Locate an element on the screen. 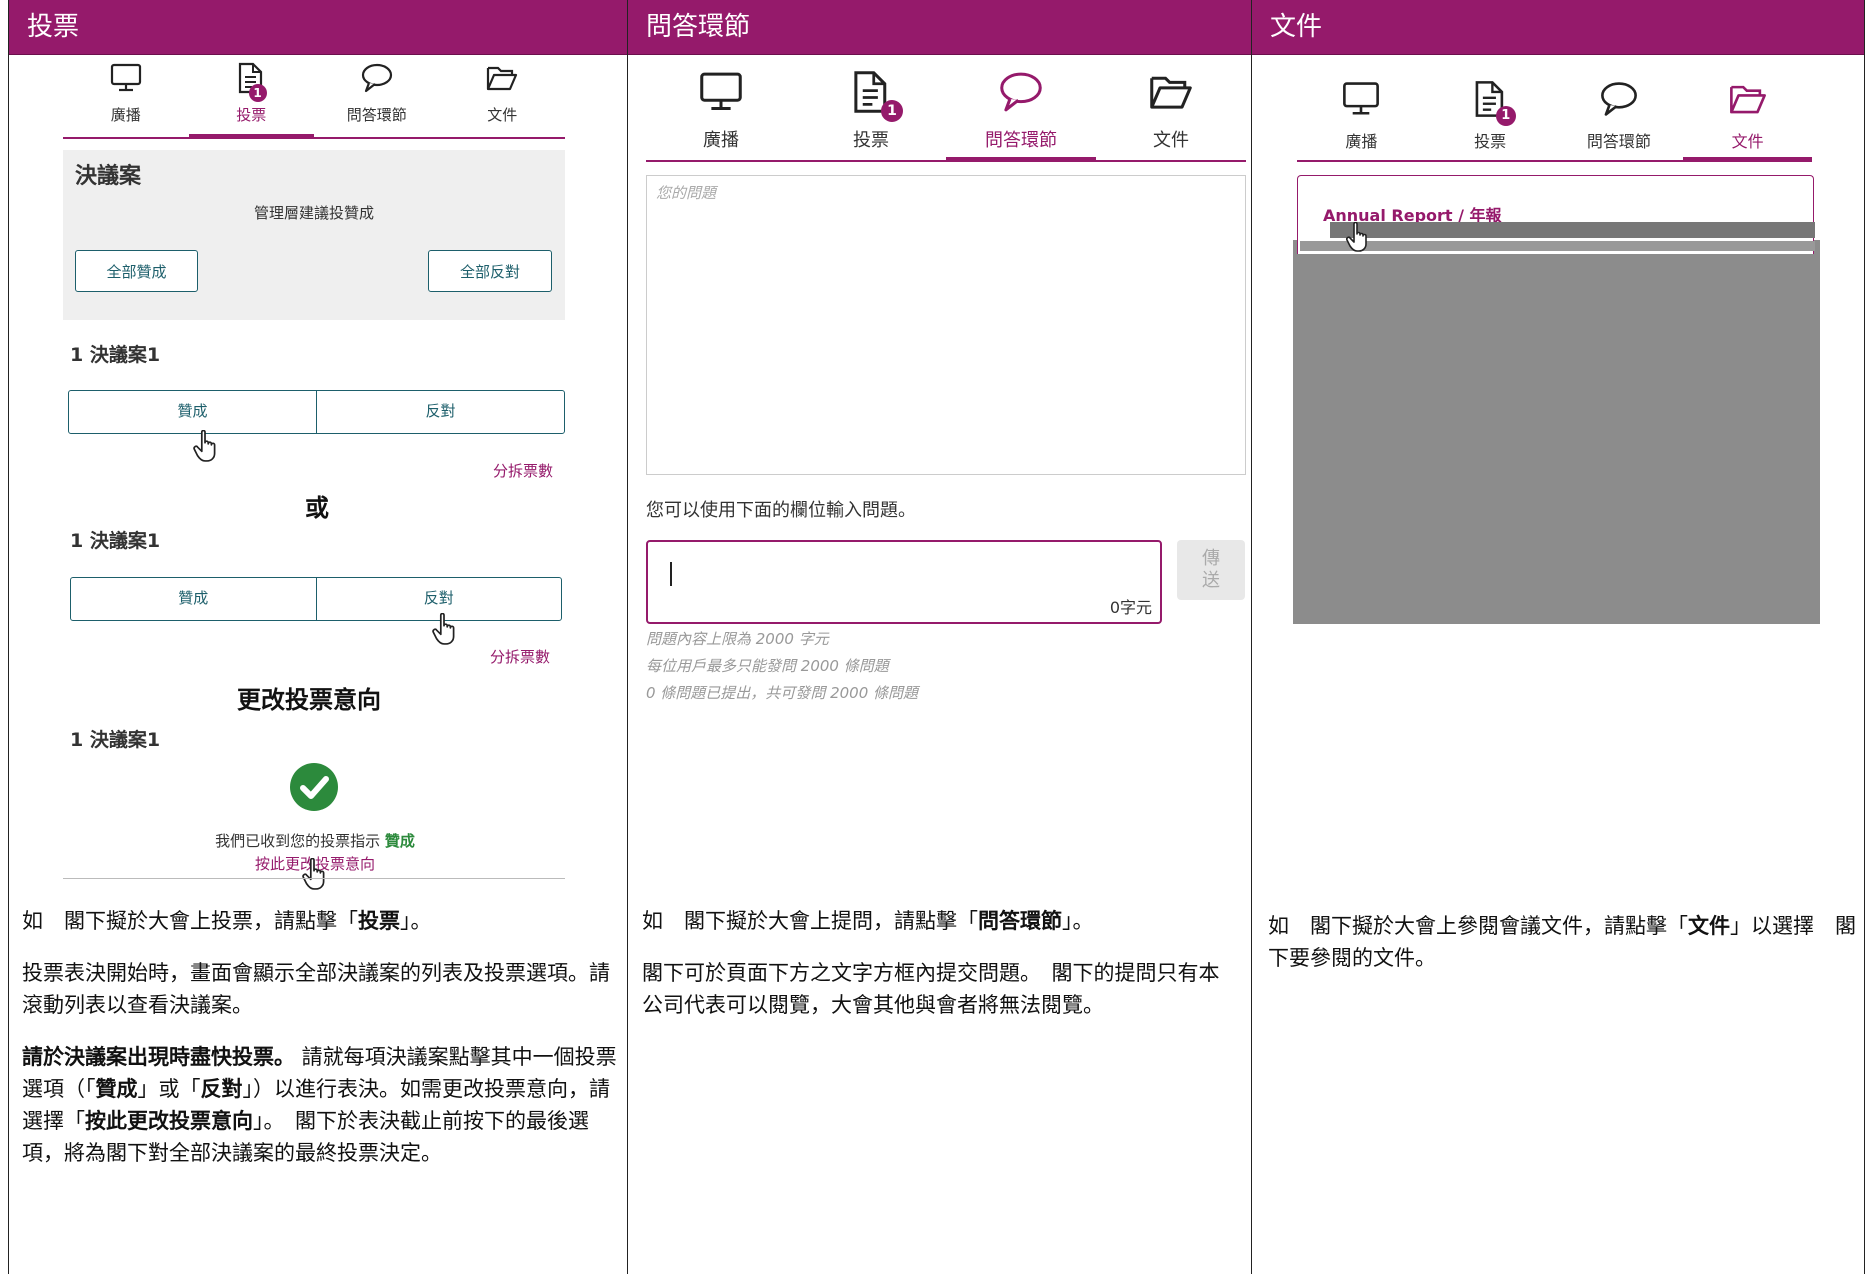 This screenshot has height=1274, width=1865. instruction-text: 如 閣下擬於大會上投票，請點擊「 is located at coordinates (190, 921).